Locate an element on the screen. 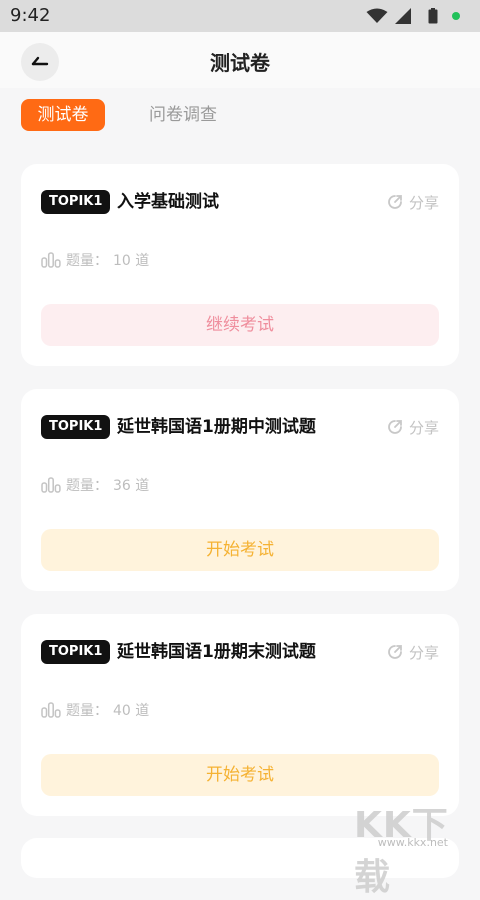 The height and width of the screenshot is (900, 480). question-count: 题量： 10 道 is located at coordinates (95, 260).